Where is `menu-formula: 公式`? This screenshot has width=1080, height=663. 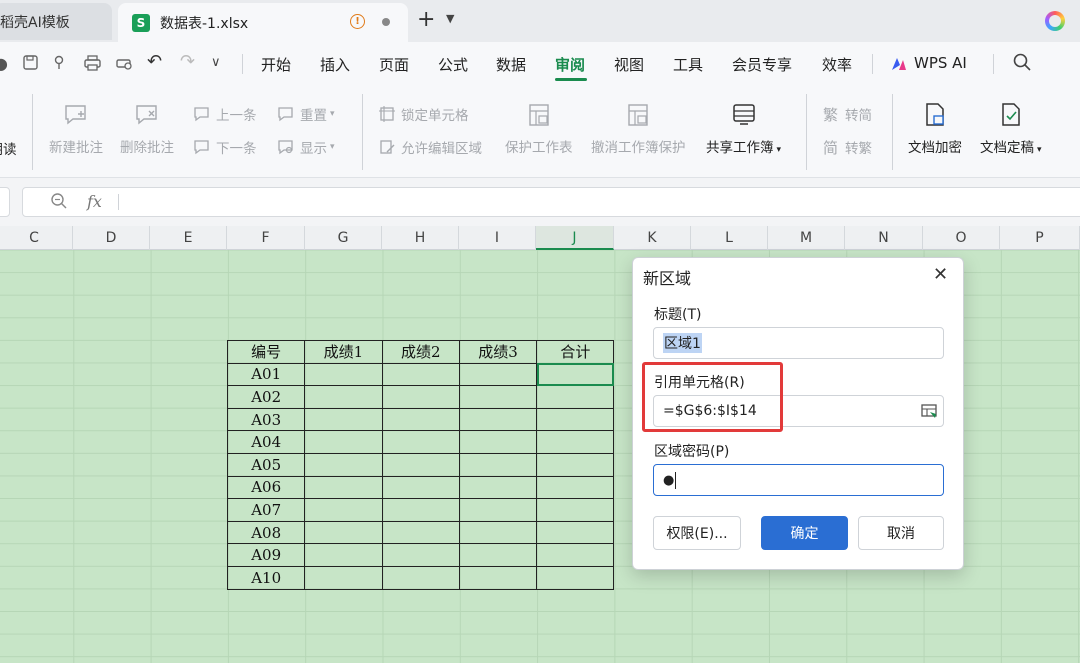 menu-formula: 公式 is located at coordinates (453, 64).